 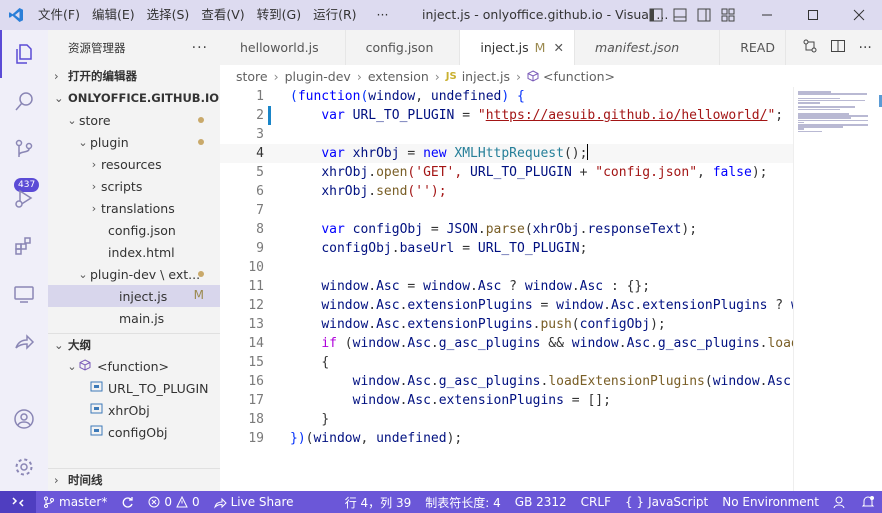 I want to click on code-token: configObj, so click(x=356, y=248).